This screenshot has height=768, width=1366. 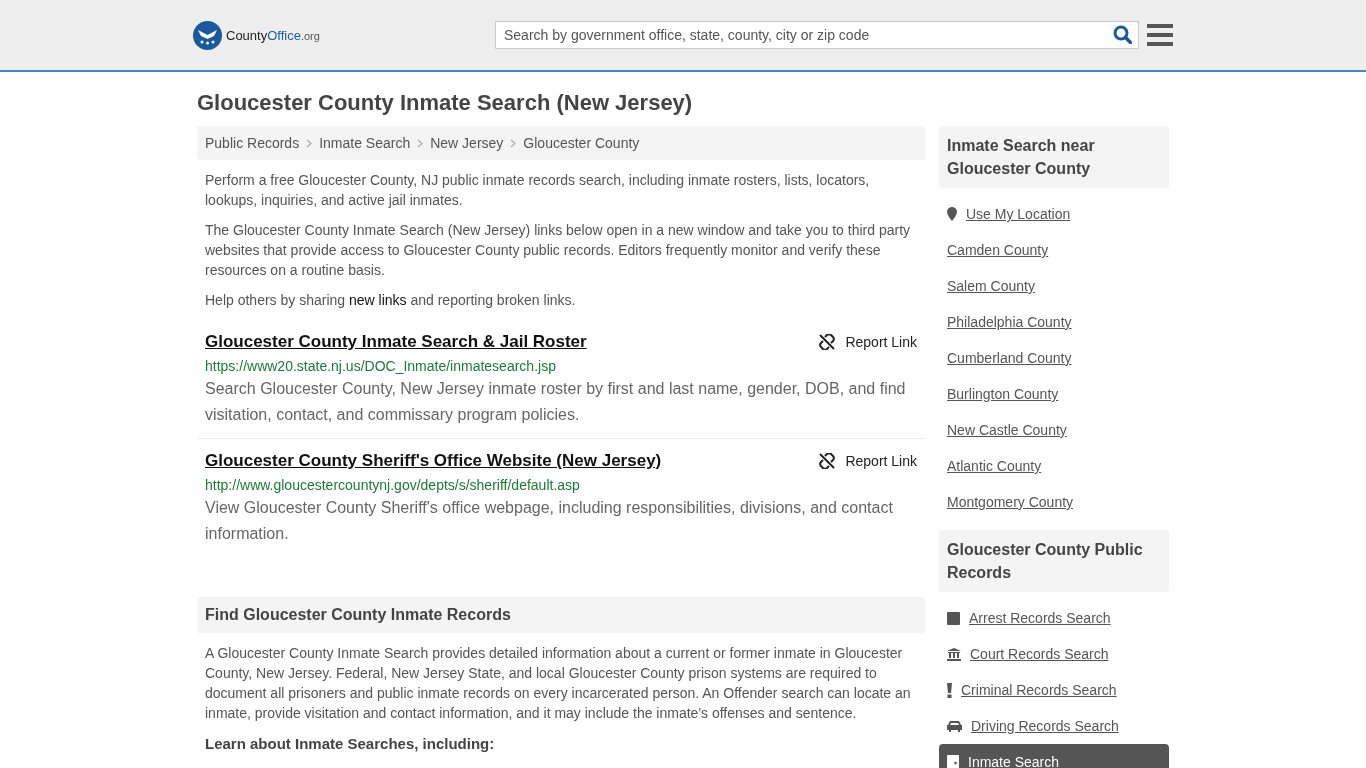 What do you see at coordinates (396, 342) in the screenshot?
I see `resource-link: Gloucester County Inmate Search & Jail Roster` at bounding box center [396, 342].